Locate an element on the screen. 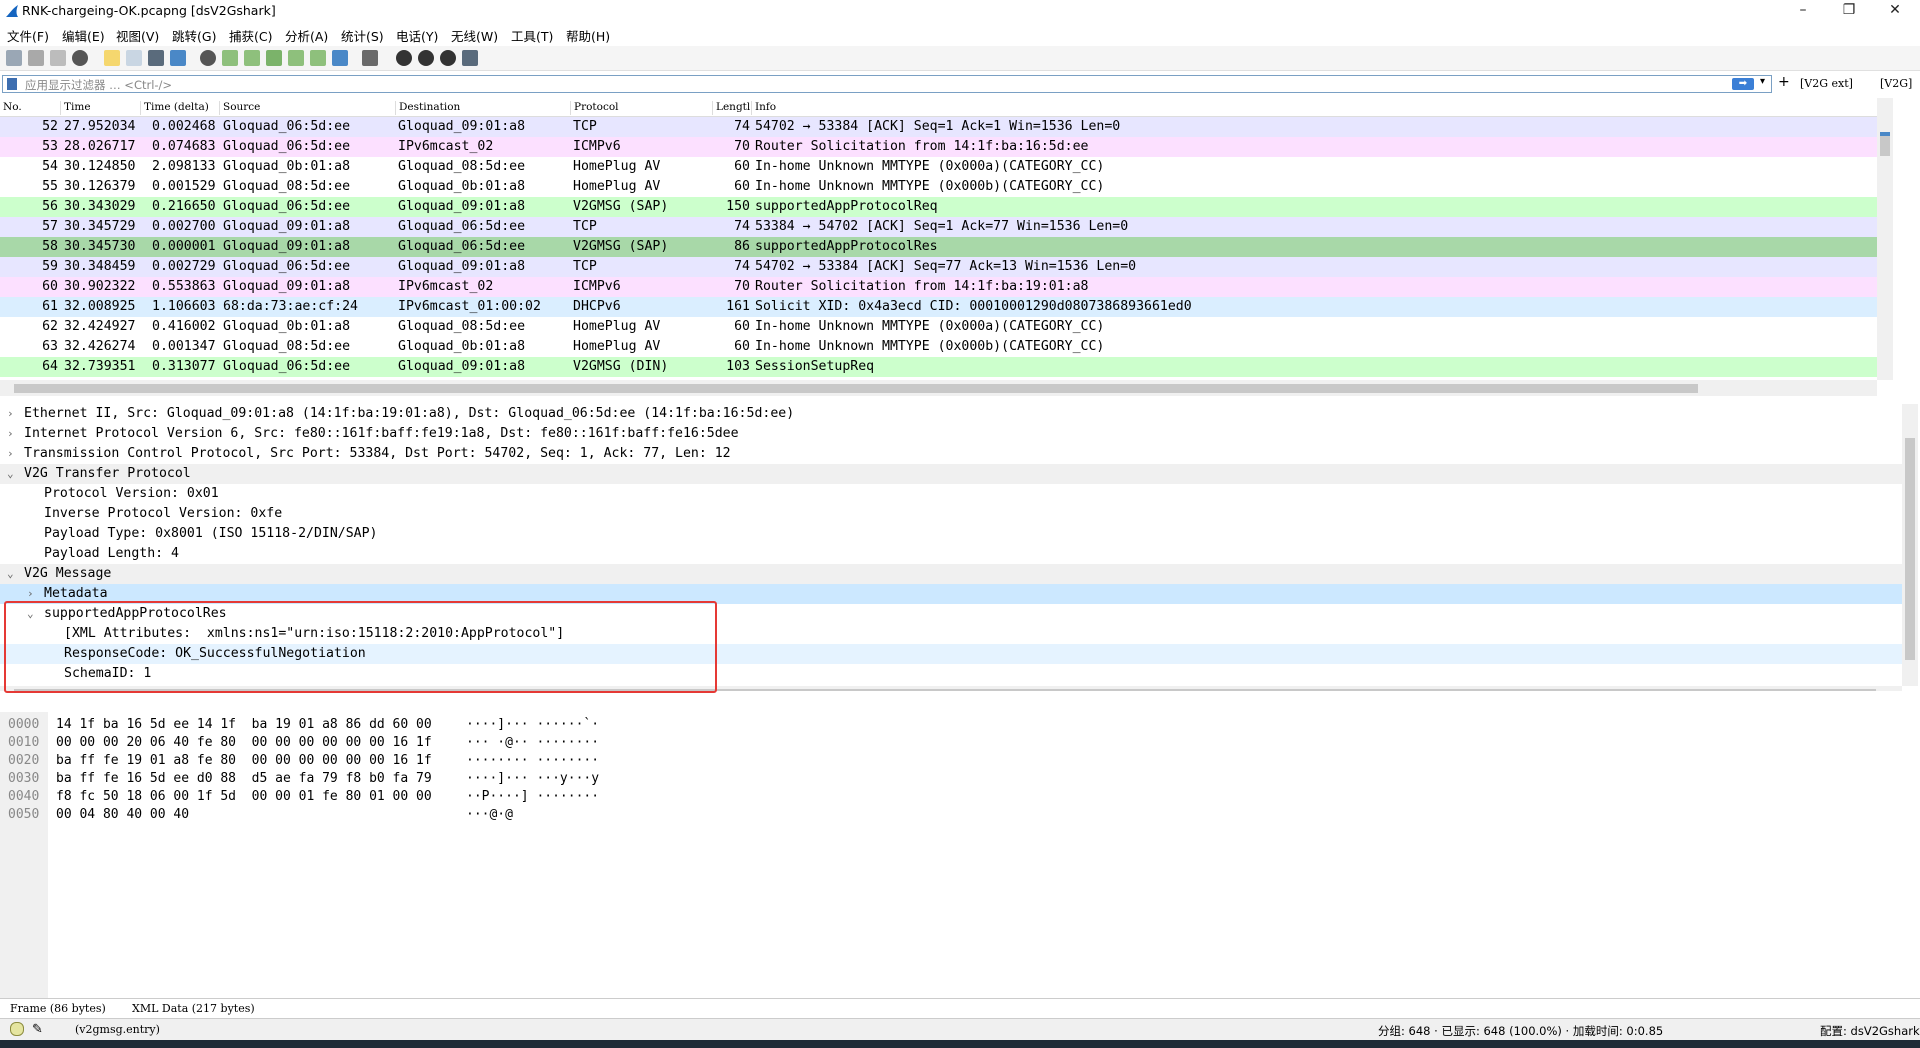 The image size is (1920, 1048). find-packet-icon is located at coordinates (208, 58).